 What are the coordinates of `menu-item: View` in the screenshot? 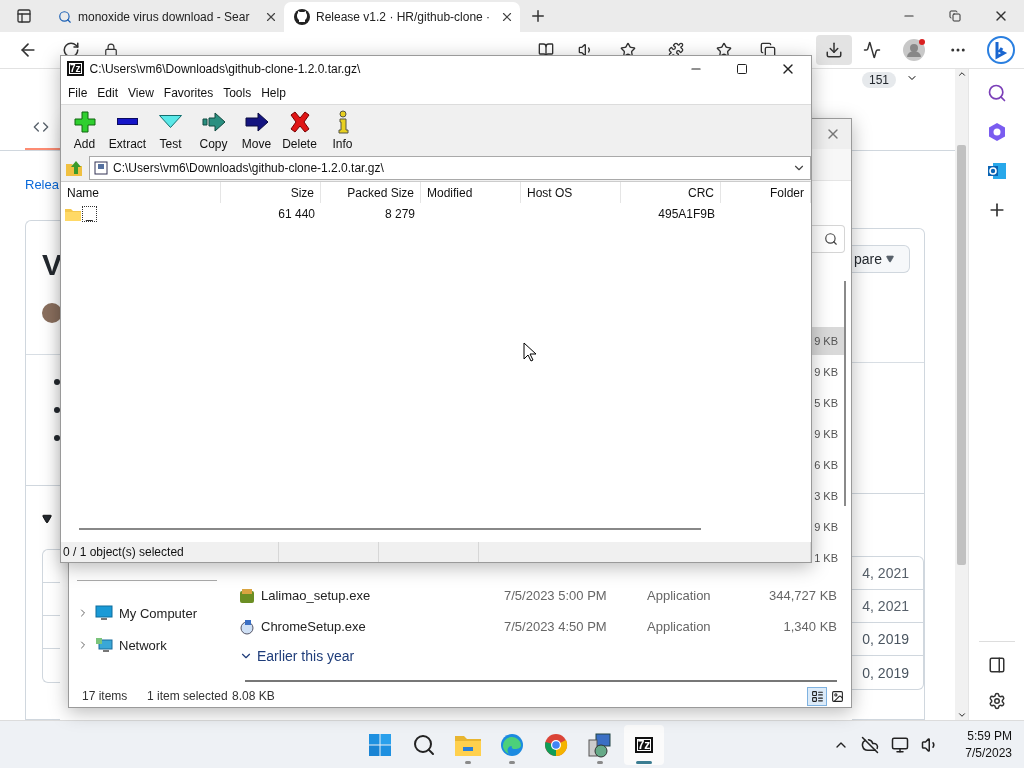 It's located at (141, 92).